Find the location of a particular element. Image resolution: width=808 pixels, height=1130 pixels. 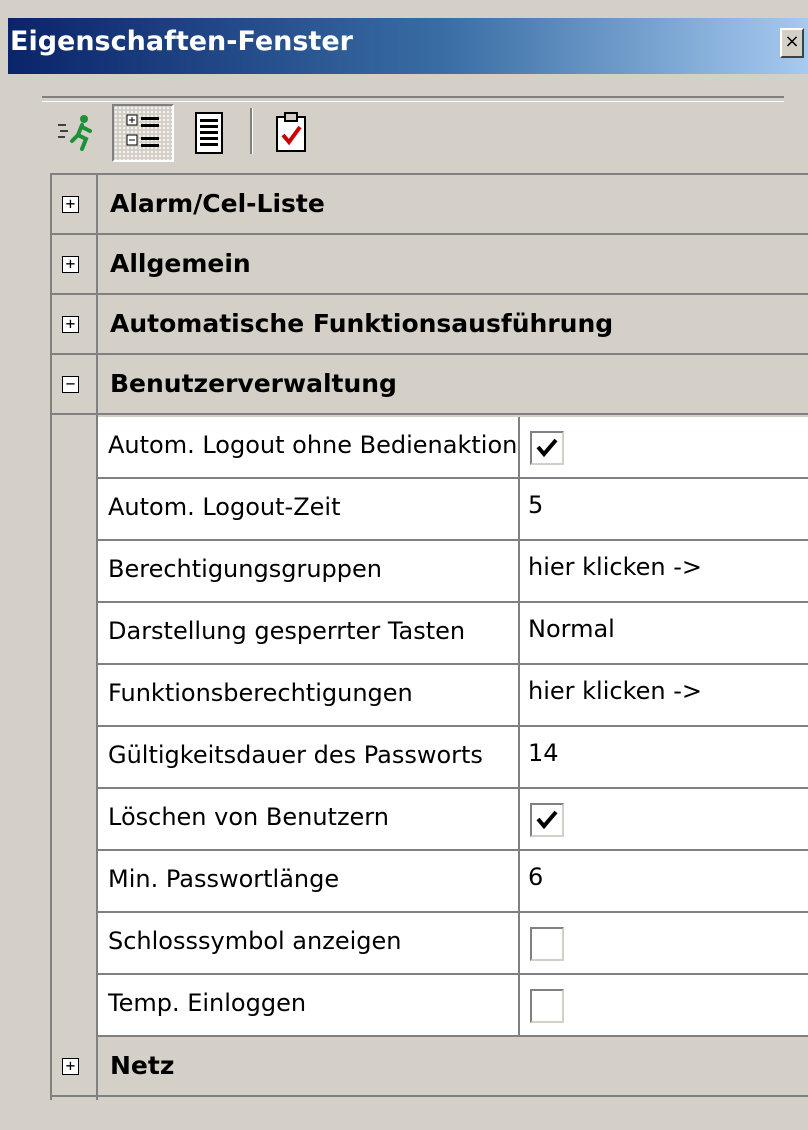

collapse-icon: − is located at coordinates (70, 384).